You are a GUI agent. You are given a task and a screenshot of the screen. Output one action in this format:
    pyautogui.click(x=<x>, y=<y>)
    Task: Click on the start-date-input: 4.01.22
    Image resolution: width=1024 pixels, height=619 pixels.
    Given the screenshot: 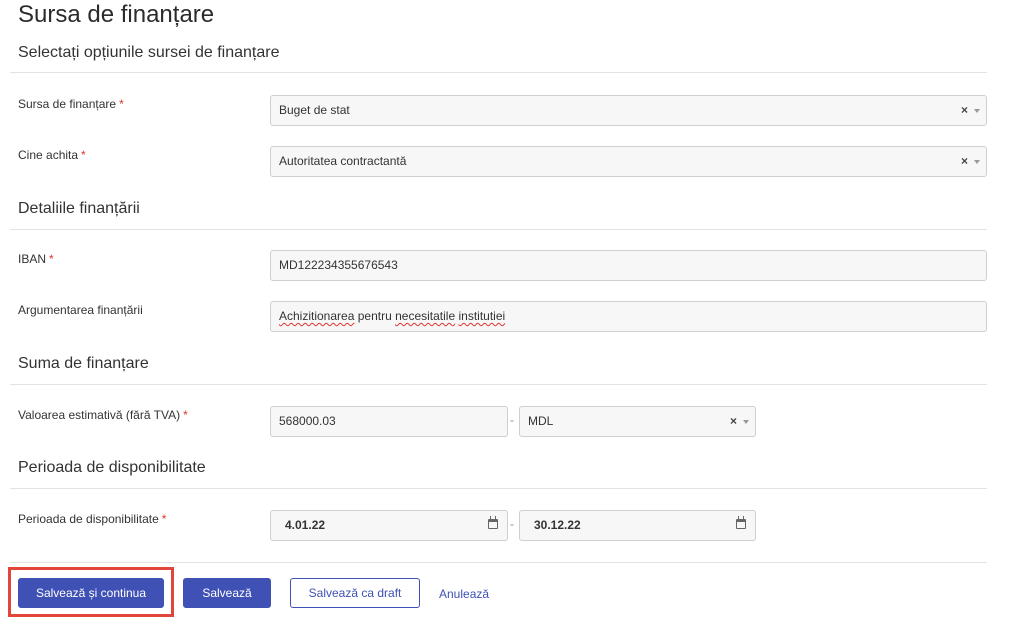 What is the action you would take?
    pyautogui.click(x=389, y=525)
    